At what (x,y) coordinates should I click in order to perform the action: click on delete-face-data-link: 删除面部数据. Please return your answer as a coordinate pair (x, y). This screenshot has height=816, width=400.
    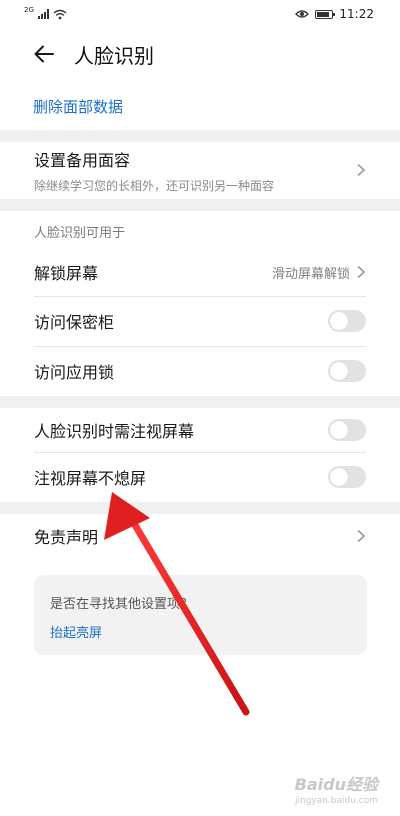
    Looking at the image, I should click on (78, 106).